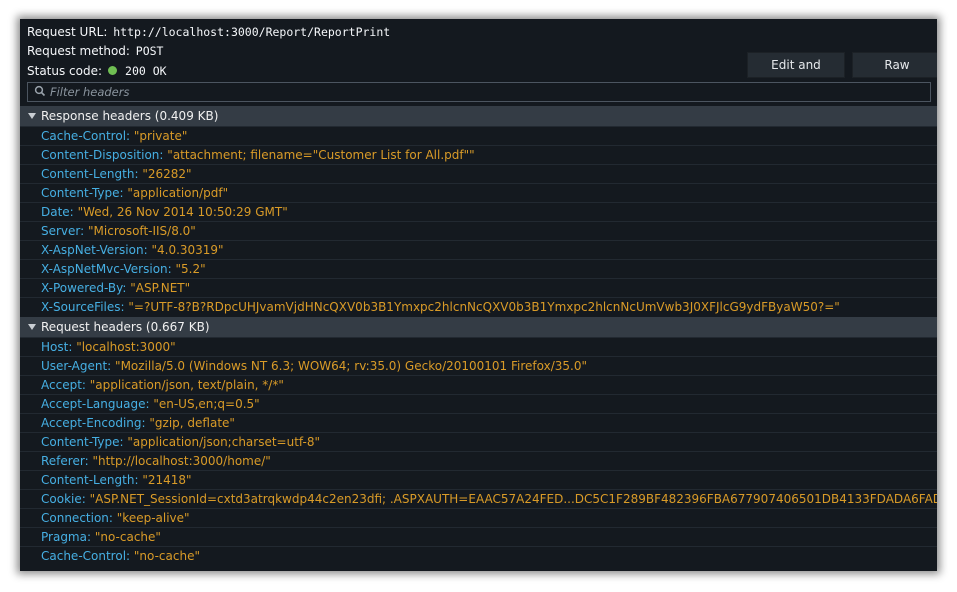 Image resolution: width=957 pixels, height=592 pixels. What do you see at coordinates (160, 136) in the screenshot?
I see `header-value: "private"` at bounding box center [160, 136].